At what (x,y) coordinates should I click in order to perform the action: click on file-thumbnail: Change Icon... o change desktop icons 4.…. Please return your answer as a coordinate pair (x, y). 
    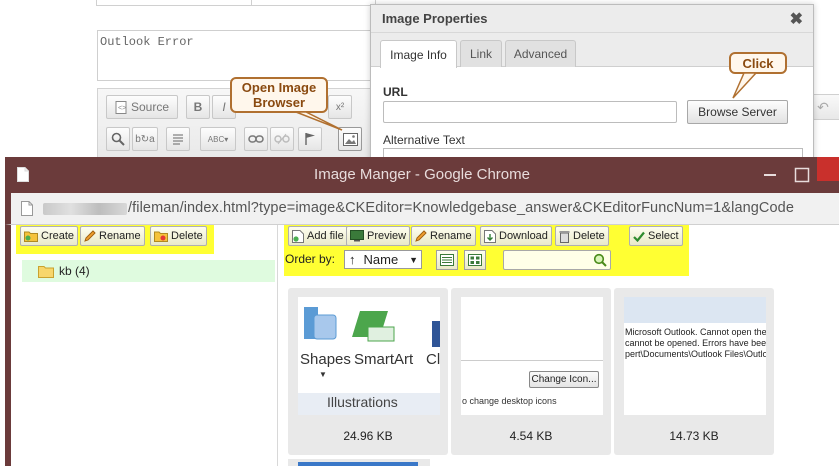
    Looking at the image, I should click on (531, 371).